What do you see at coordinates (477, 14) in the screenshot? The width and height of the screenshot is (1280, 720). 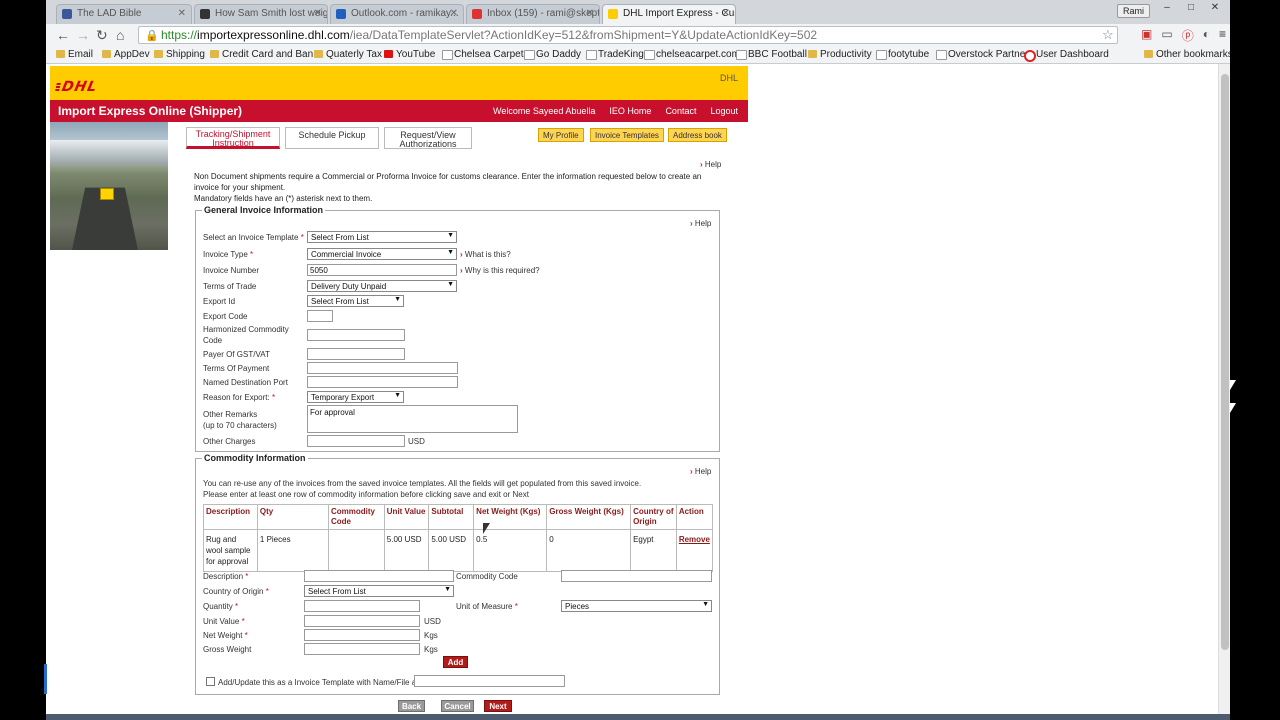 I see `gmail-icon` at bounding box center [477, 14].